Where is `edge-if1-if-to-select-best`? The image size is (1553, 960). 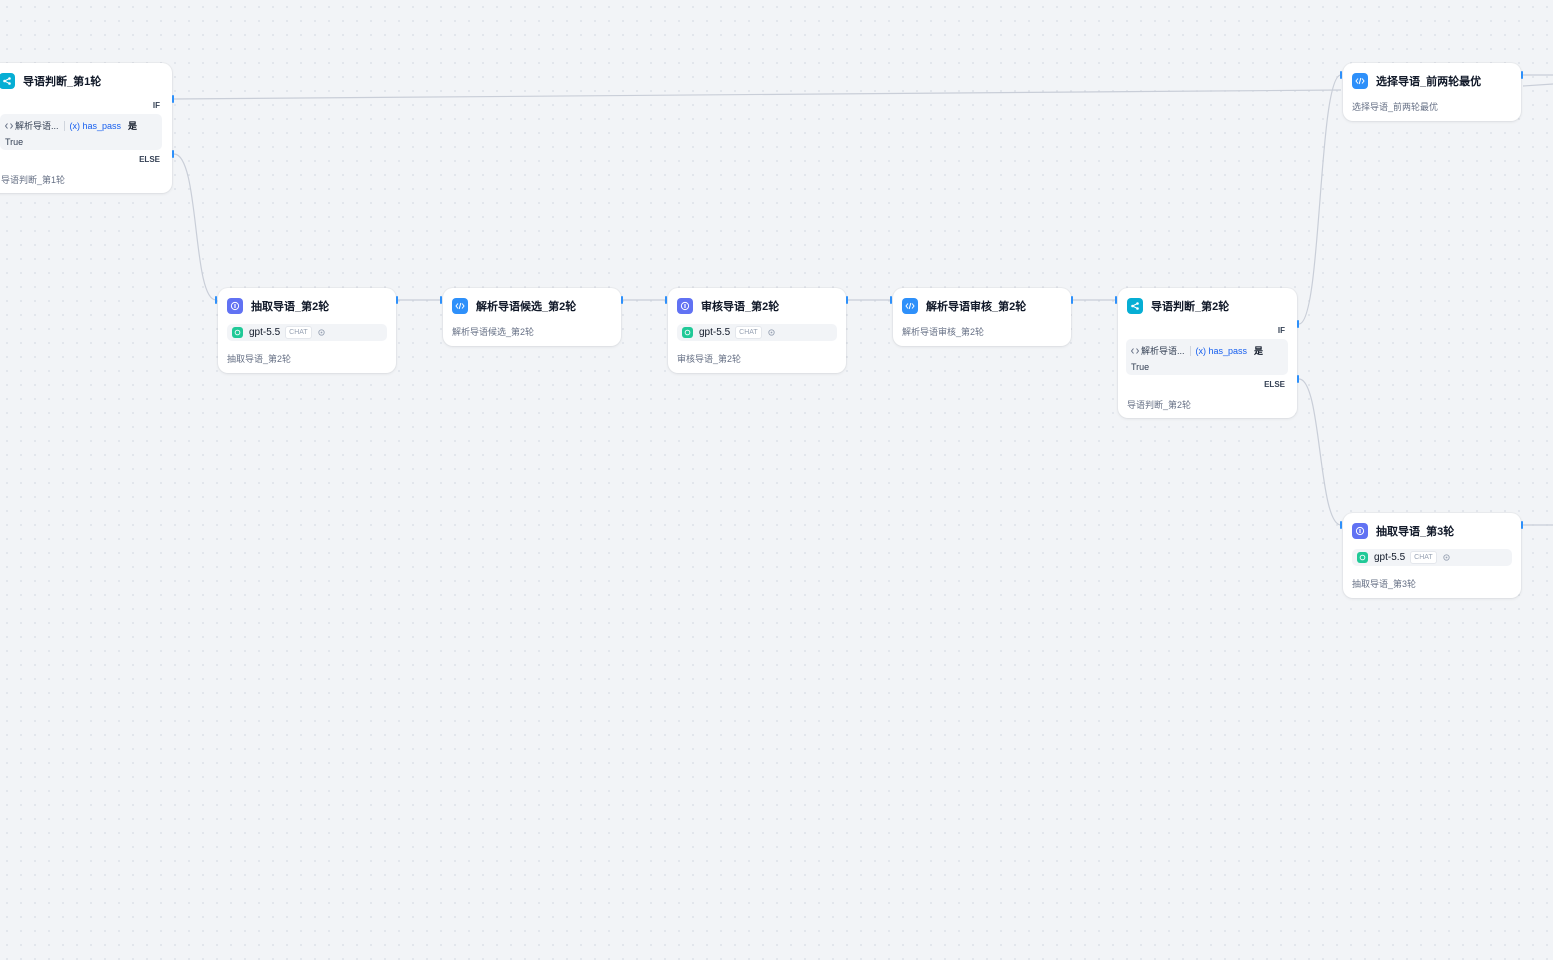 edge-if1-if-to-select-best is located at coordinates (757, 94).